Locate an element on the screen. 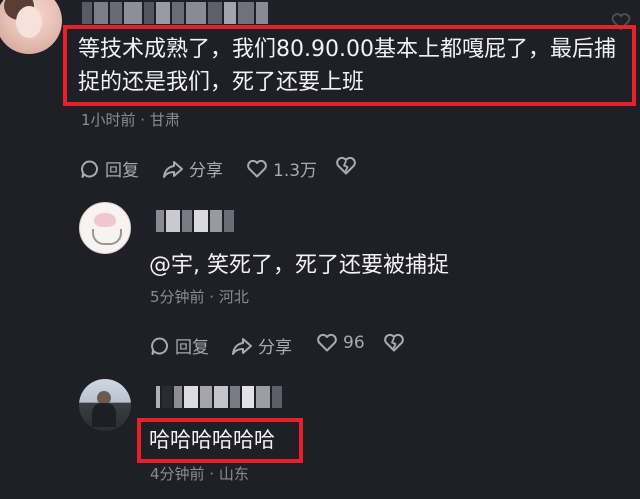 This screenshot has height=499, width=640. like-button: 96 is located at coordinates (340, 343).